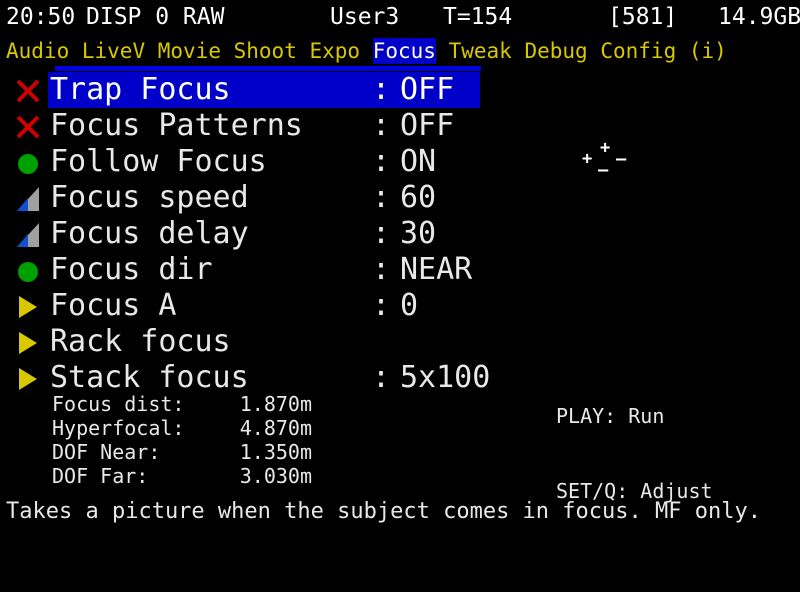 The image size is (800, 592). I want to click on menu-row: Focus Patterns: OFF, so click(400, 126).